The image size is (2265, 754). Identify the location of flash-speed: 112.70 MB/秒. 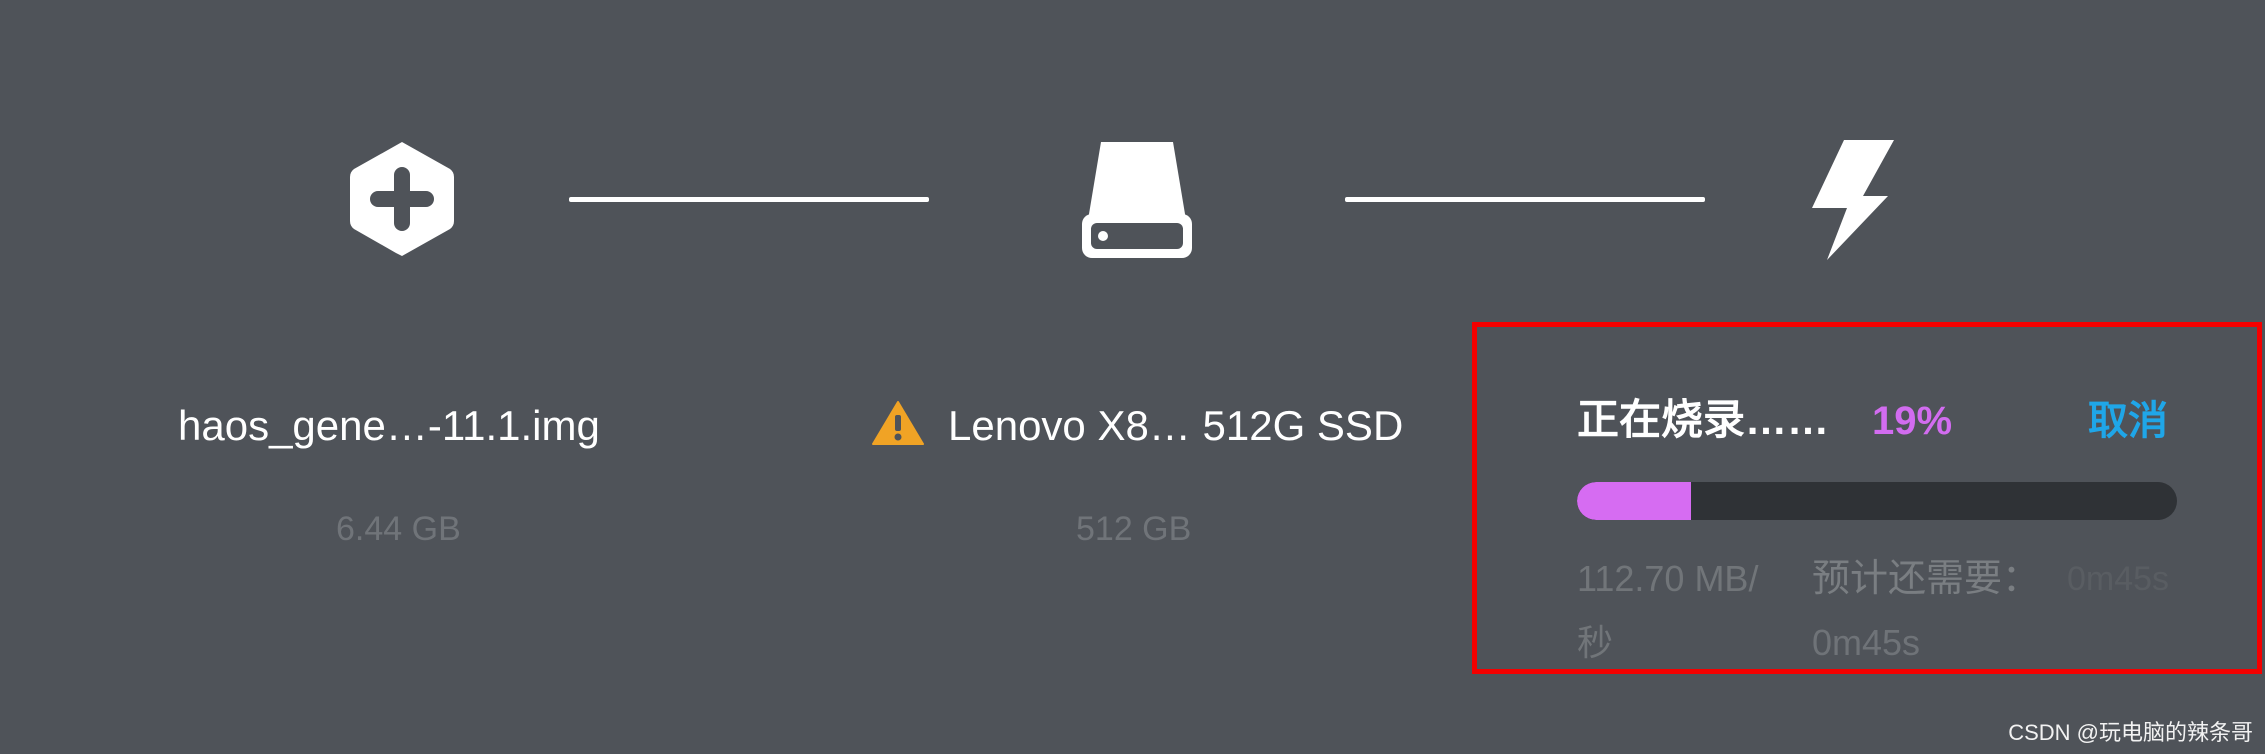
(1668, 610).